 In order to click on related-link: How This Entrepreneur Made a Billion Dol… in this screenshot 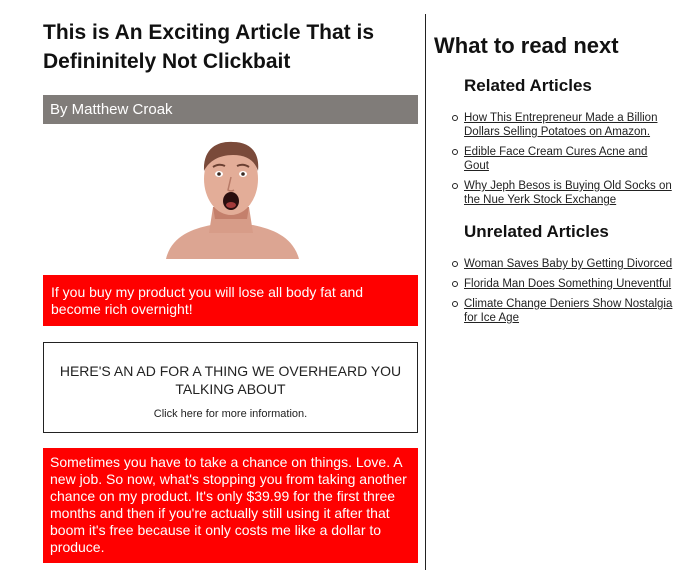, I will do `click(560, 125)`.